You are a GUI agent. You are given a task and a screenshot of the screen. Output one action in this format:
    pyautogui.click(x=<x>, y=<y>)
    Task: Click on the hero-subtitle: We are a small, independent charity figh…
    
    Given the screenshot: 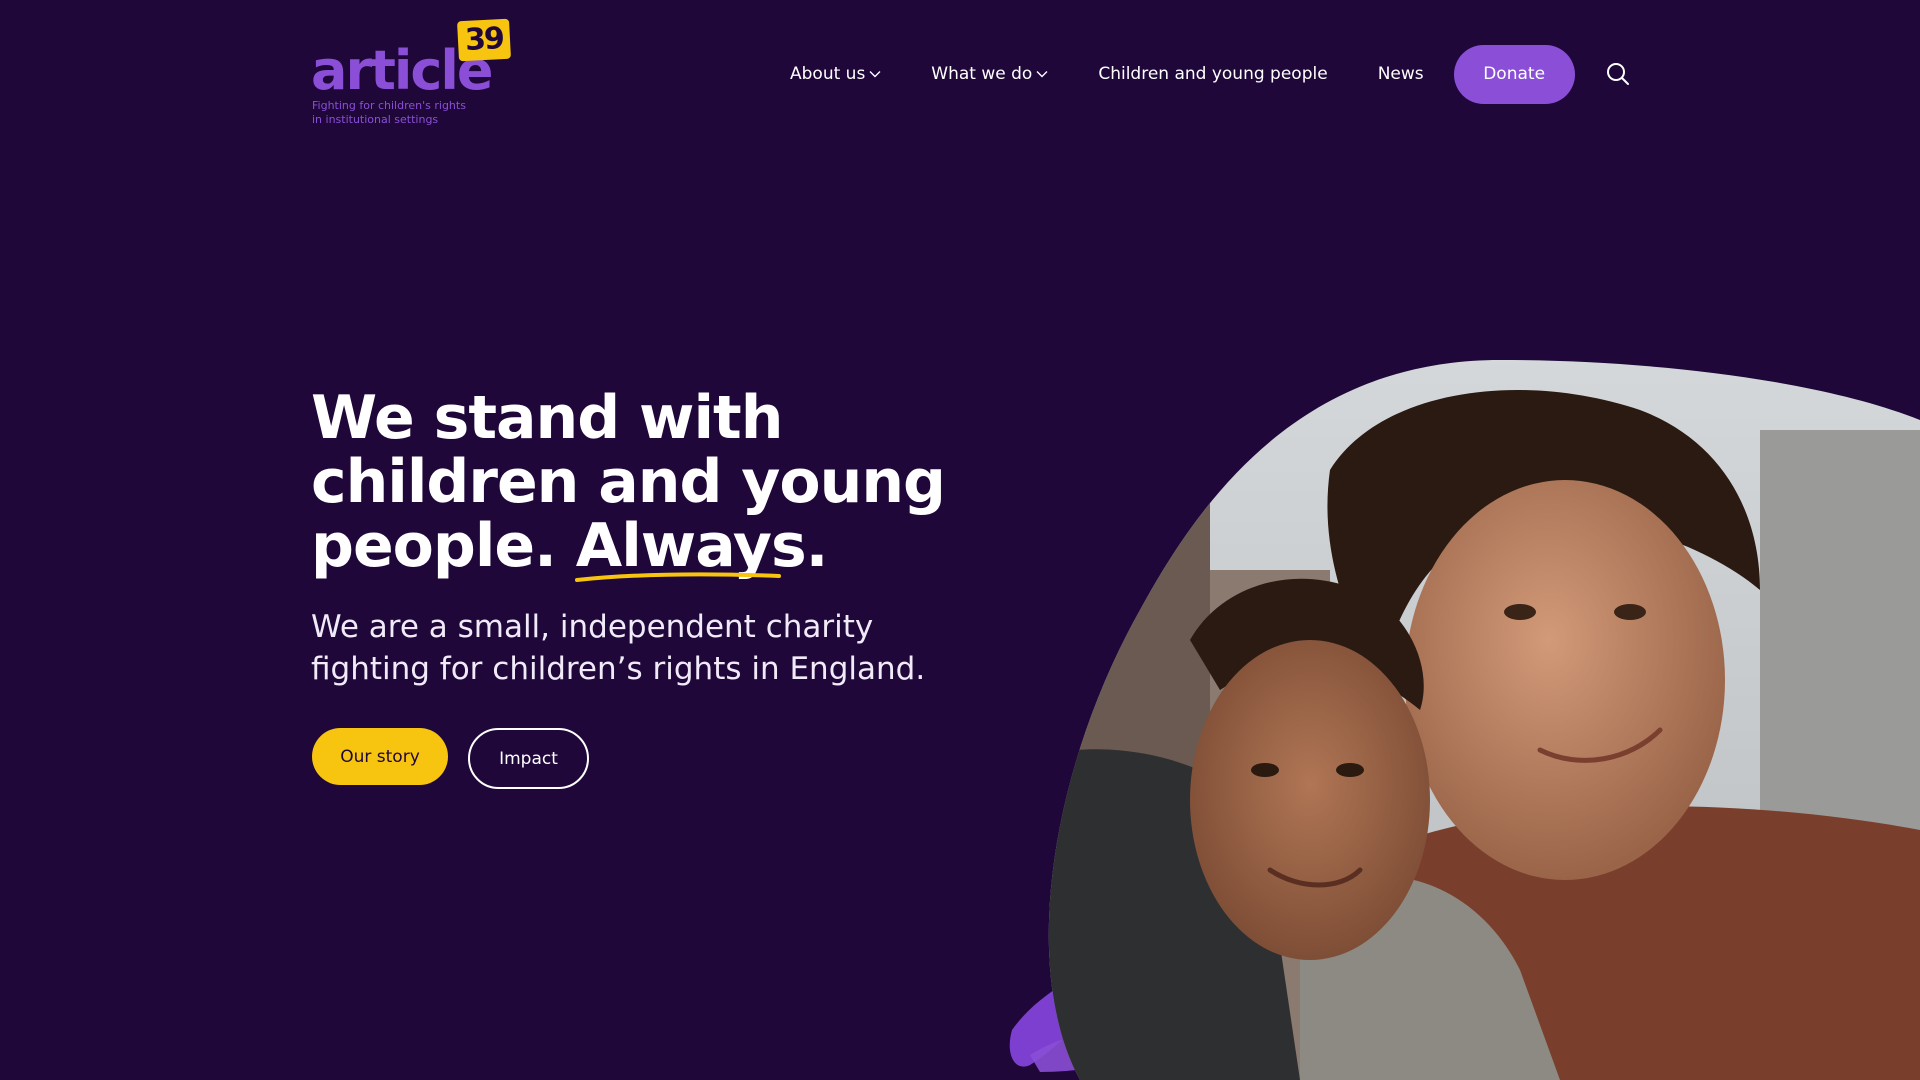 What is the action you would take?
    pyautogui.click(x=618, y=648)
    